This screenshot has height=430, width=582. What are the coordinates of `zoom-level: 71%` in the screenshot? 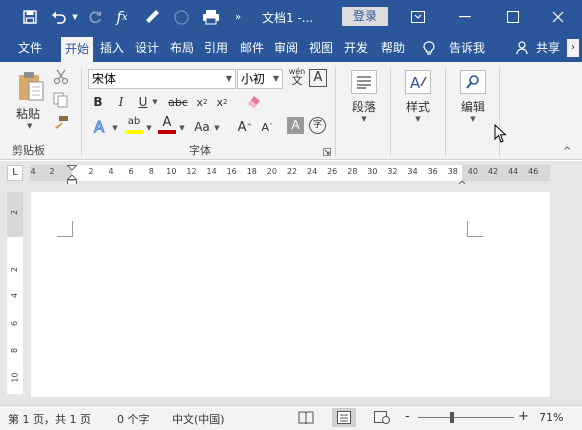 It's located at (551, 417).